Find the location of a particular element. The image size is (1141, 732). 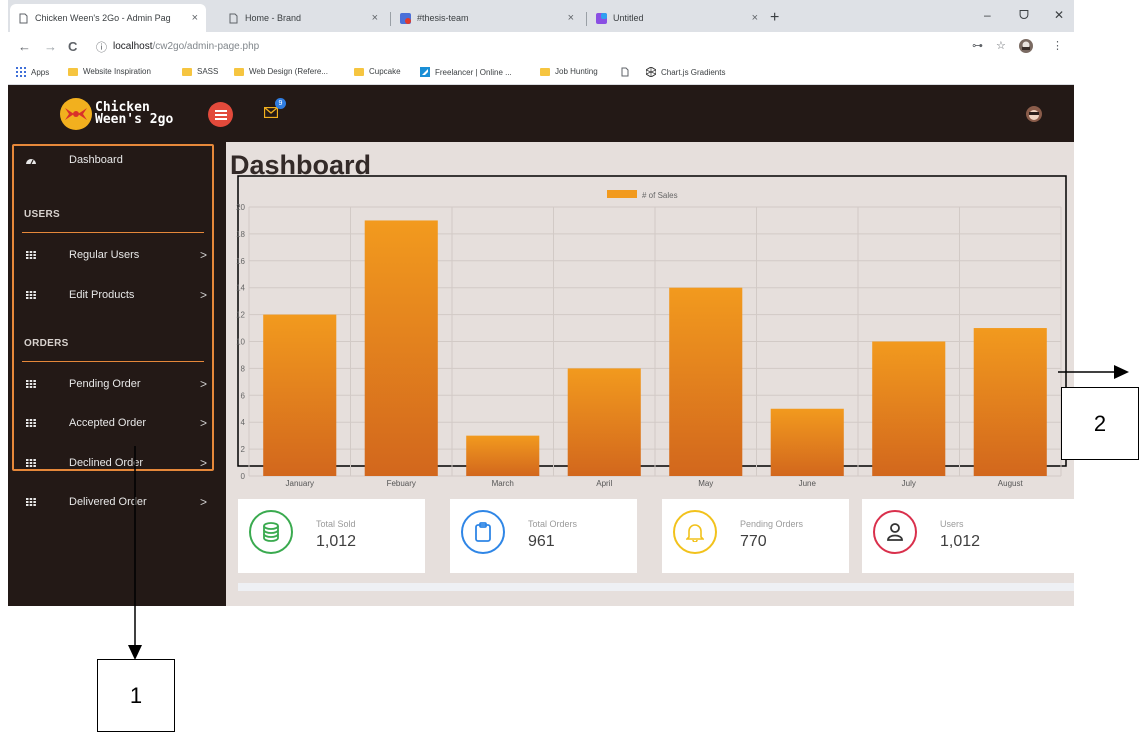

sidebar-item-dashboard: Dashboard is located at coordinates (113, 160).